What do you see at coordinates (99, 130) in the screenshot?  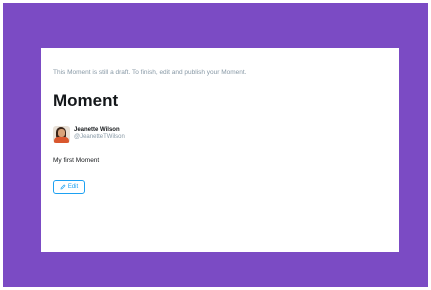 I see `author-name: Jeanette Wilson` at bounding box center [99, 130].